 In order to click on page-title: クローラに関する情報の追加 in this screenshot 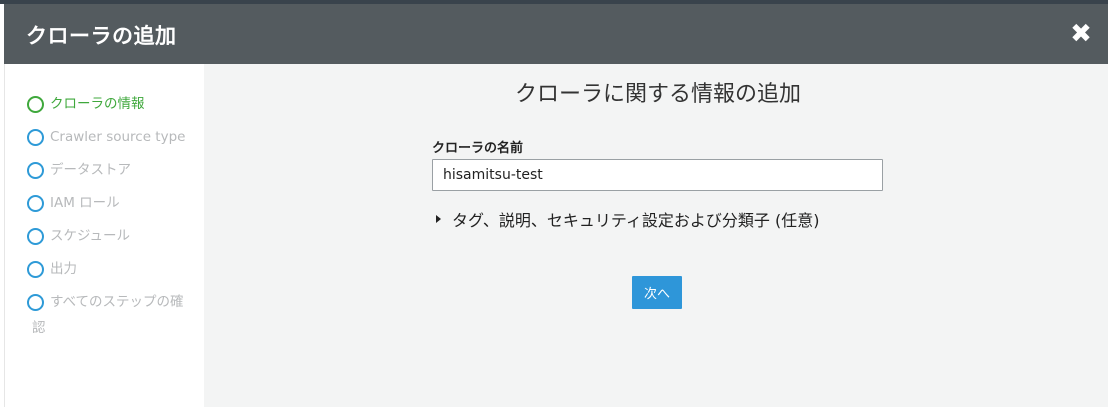, I will do `click(657, 94)`.